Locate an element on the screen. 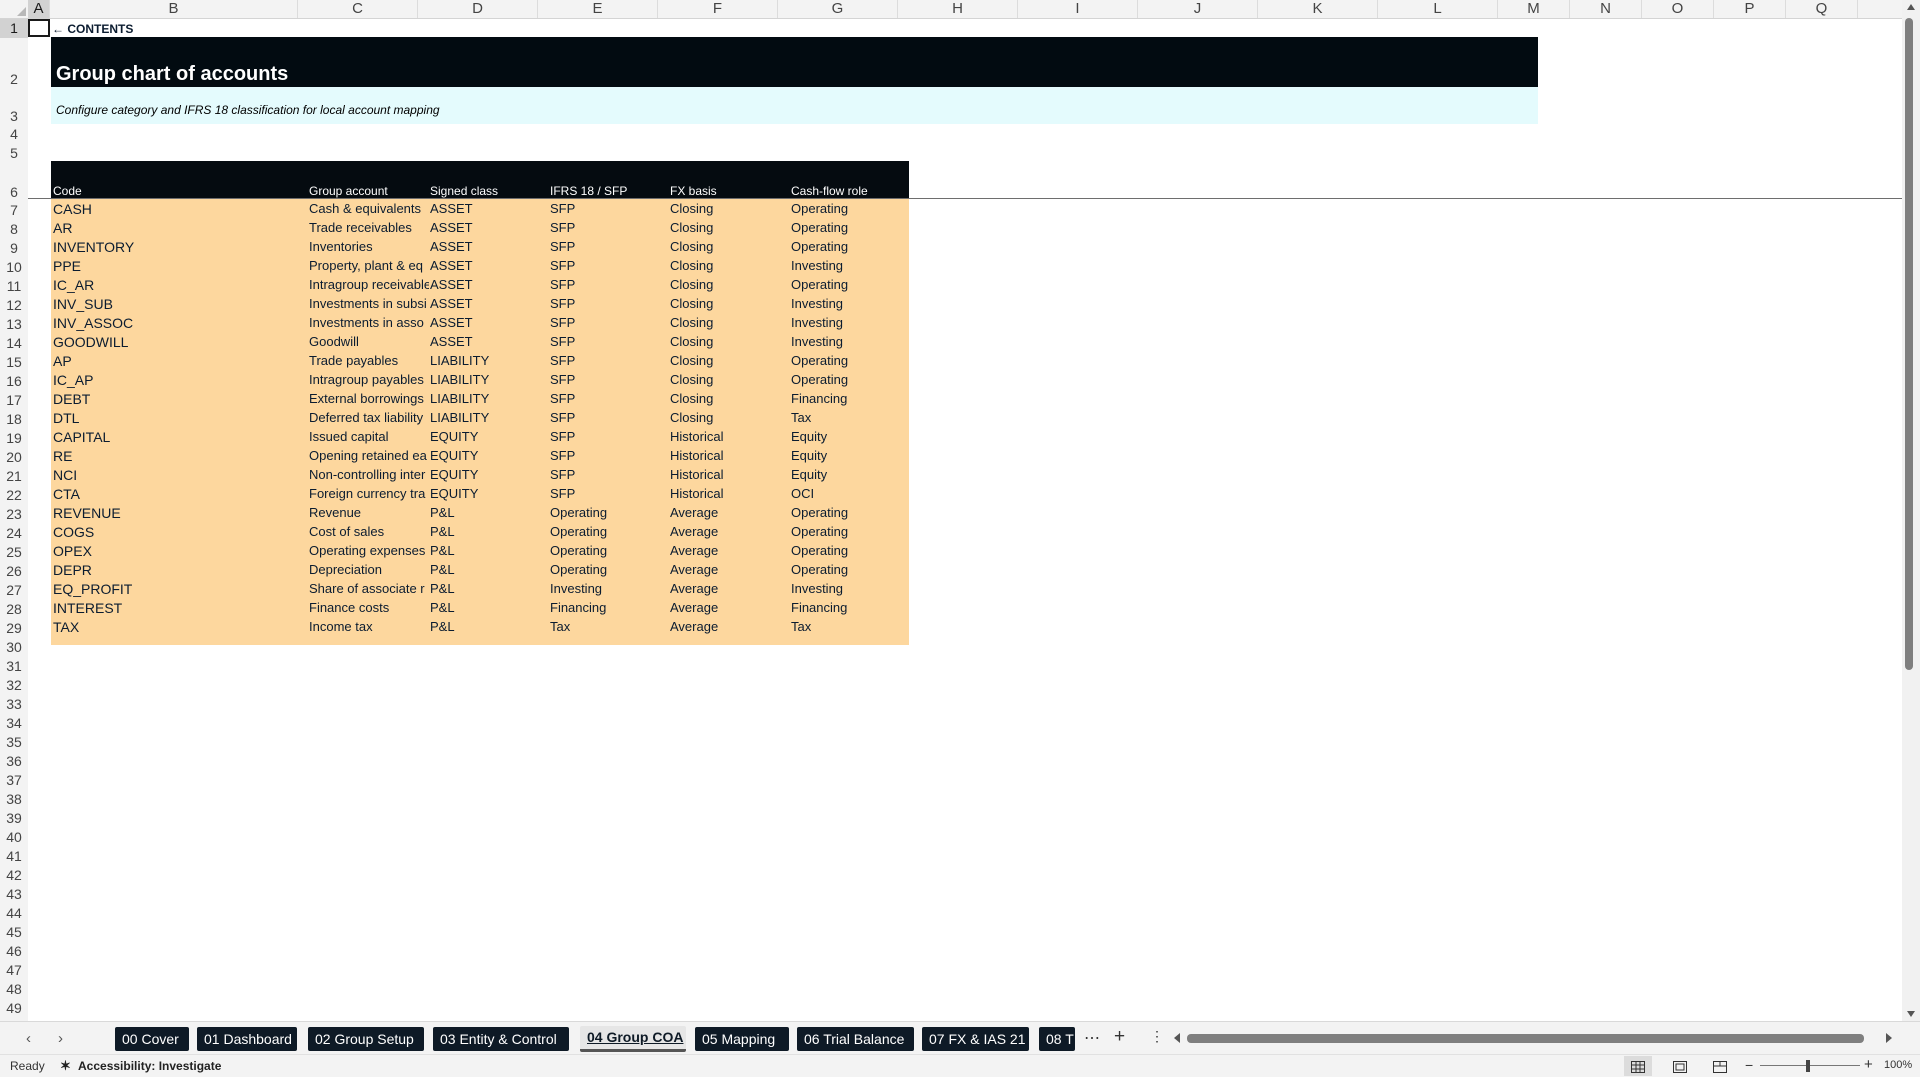 This screenshot has height=1077, width=1920. sheet-tab: 01 Dashboard is located at coordinates (247, 1039).